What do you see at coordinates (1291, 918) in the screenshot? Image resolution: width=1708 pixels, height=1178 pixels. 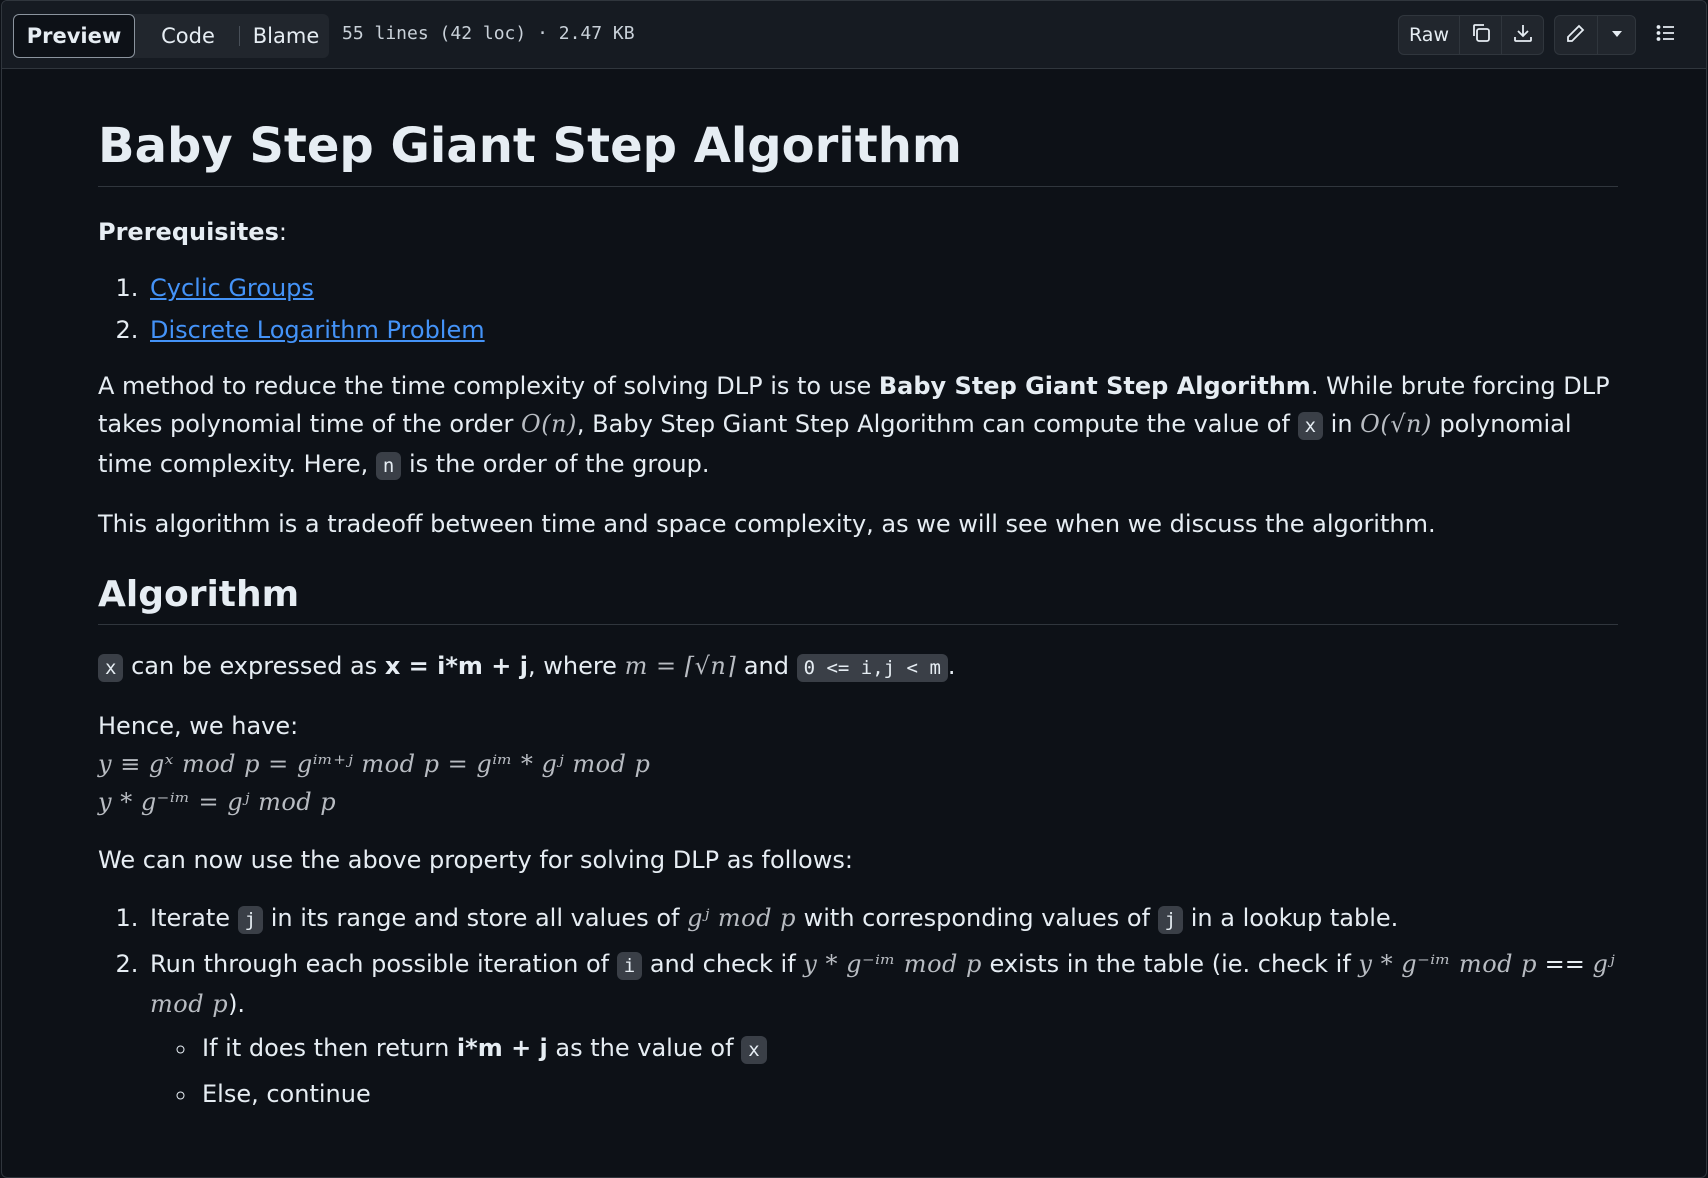 I see `text: in a lookup table.` at bounding box center [1291, 918].